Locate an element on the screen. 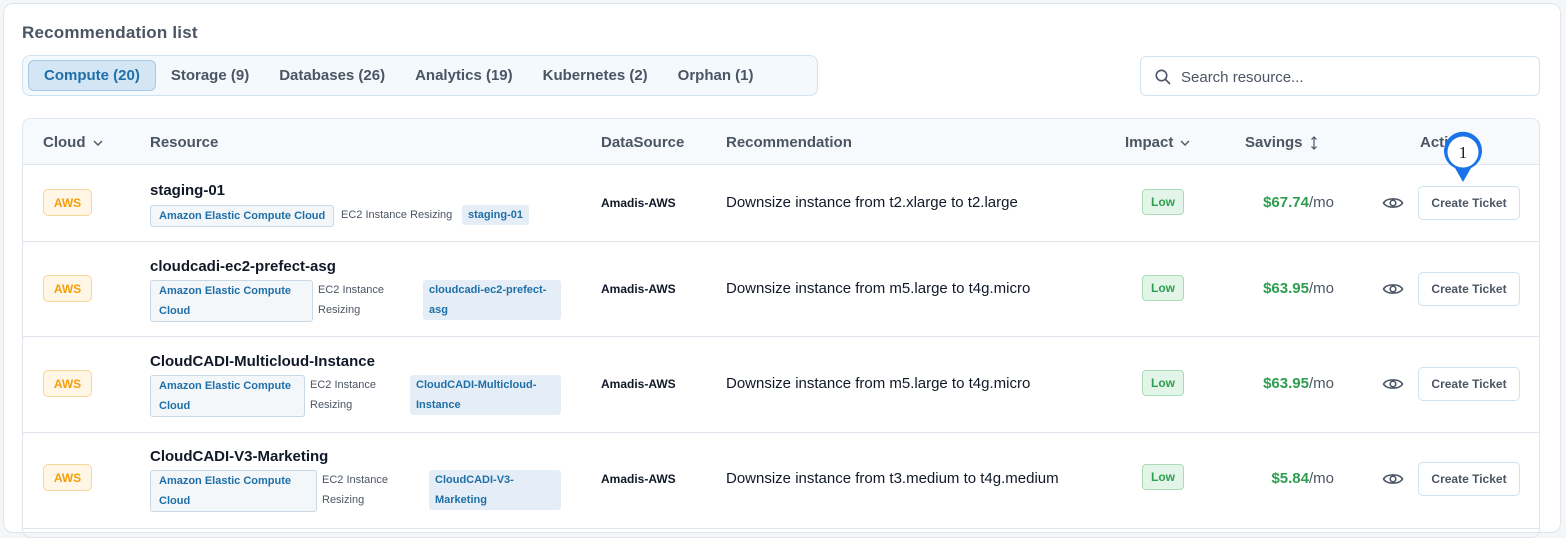 The height and width of the screenshot is (538, 1566). tab-databases: Databases (26) is located at coordinates (332, 75).